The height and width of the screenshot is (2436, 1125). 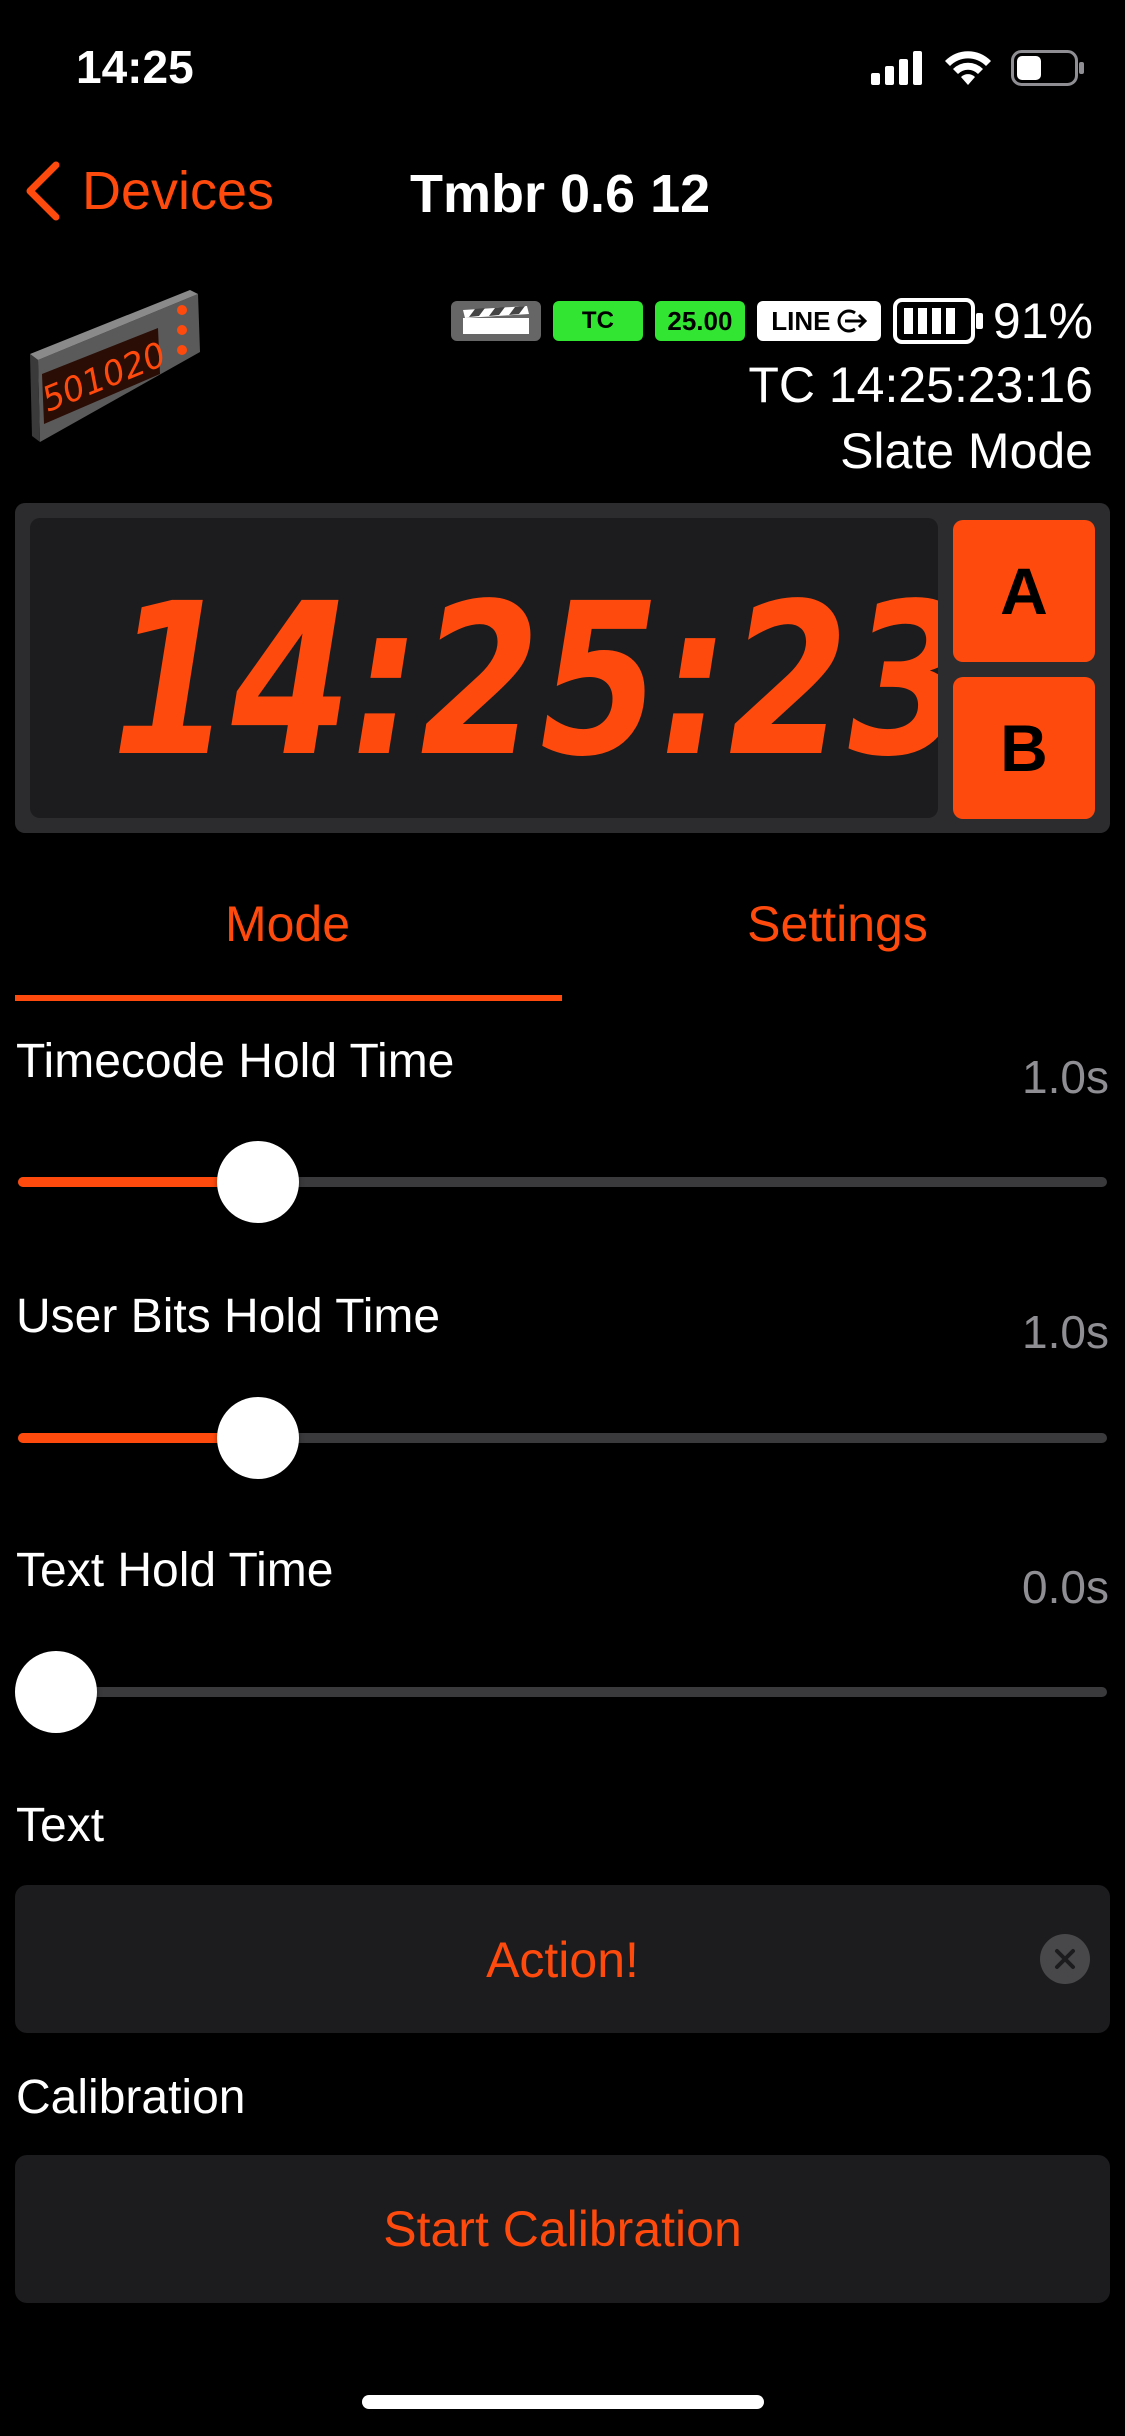 I want to click on line-badge-label: LINE, so click(x=801, y=320).